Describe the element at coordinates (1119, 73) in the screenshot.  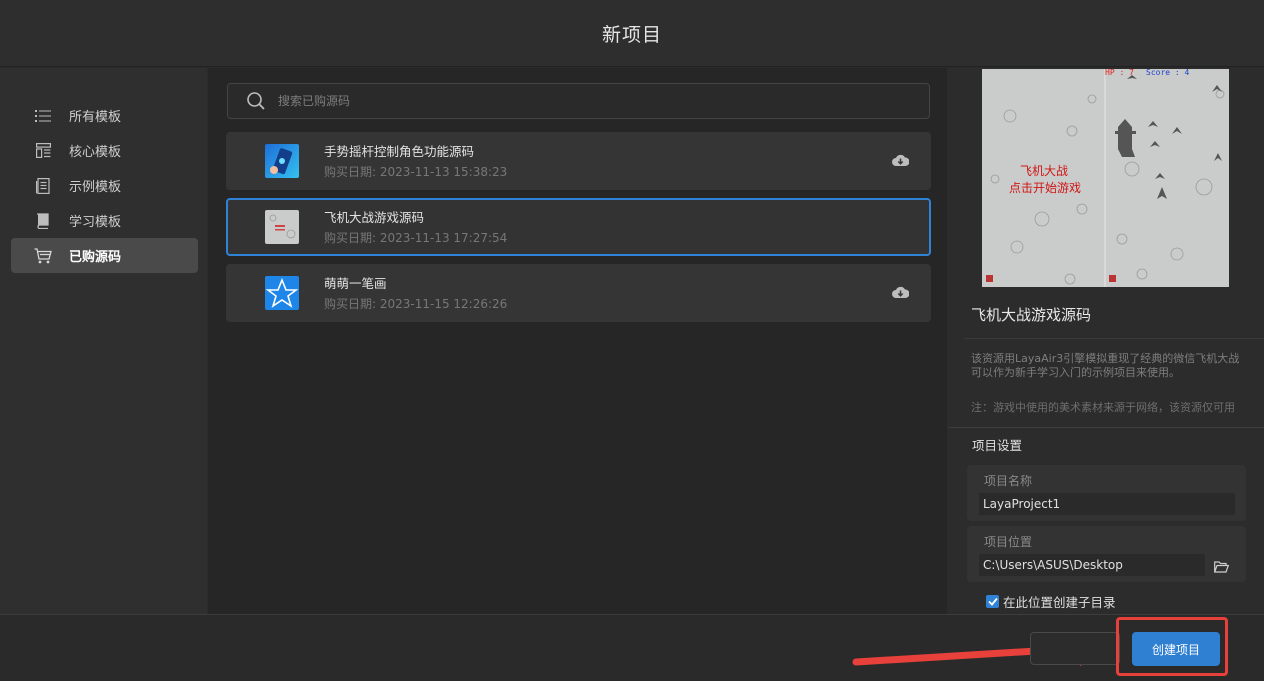
I see `hp-label: HP : 7` at that location.